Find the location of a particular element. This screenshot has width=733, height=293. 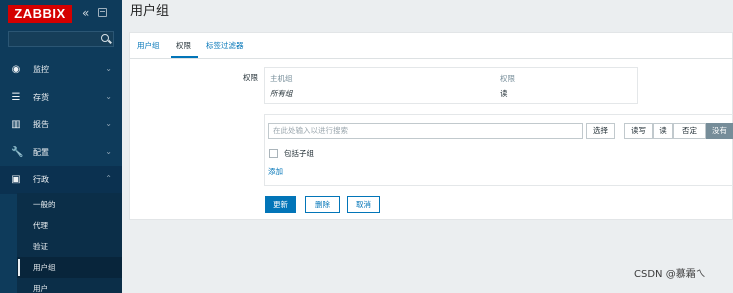

search-icon is located at coordinates (105, 38).